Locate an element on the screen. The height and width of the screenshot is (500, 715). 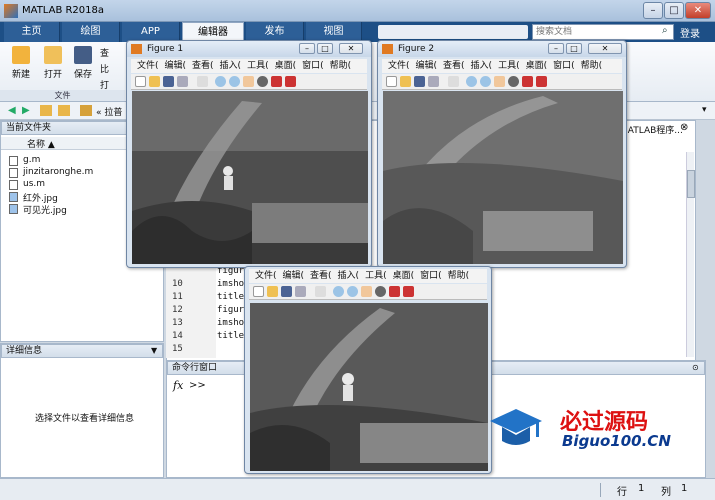
login-button: 登录 is located at coordinates (690, 32).